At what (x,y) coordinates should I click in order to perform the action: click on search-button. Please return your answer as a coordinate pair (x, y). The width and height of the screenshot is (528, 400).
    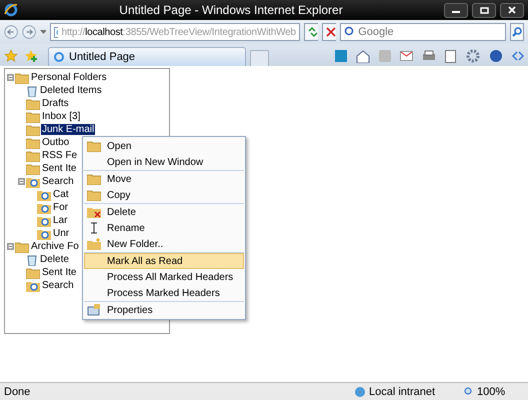
    Looking at the image, I should click on (517, 32).